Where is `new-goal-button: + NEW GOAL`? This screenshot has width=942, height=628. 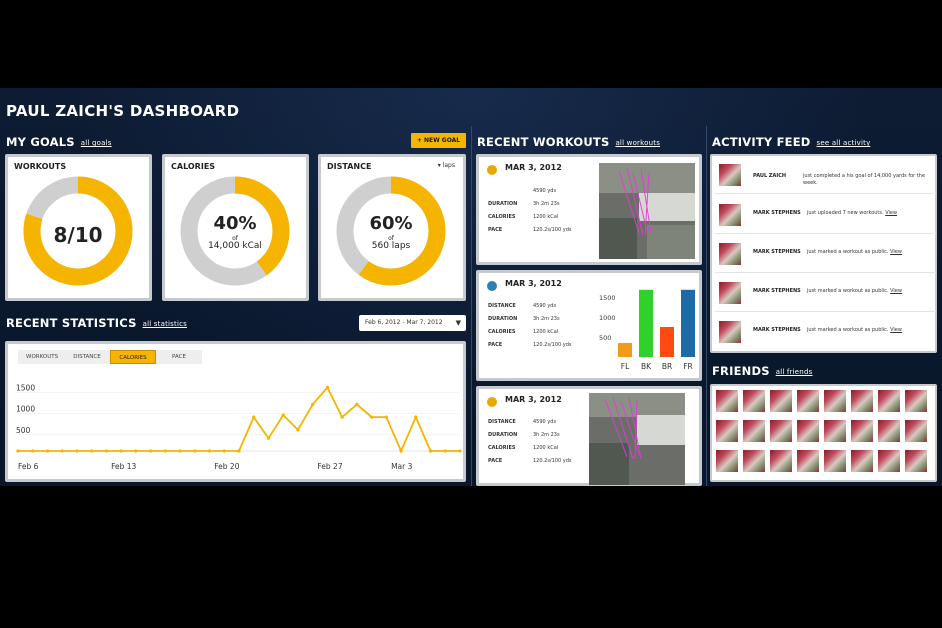 new-goal-button: + NEW GOAL is located at coordinates (438, 140).